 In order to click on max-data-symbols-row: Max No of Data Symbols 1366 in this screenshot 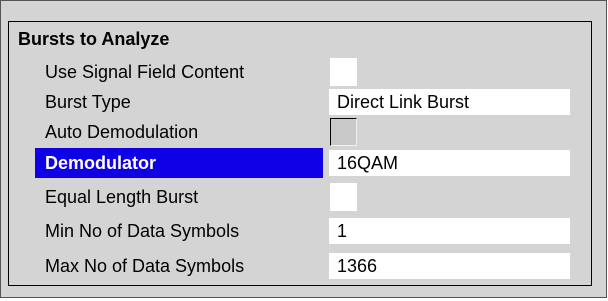, I will do `click(304, 266)`.